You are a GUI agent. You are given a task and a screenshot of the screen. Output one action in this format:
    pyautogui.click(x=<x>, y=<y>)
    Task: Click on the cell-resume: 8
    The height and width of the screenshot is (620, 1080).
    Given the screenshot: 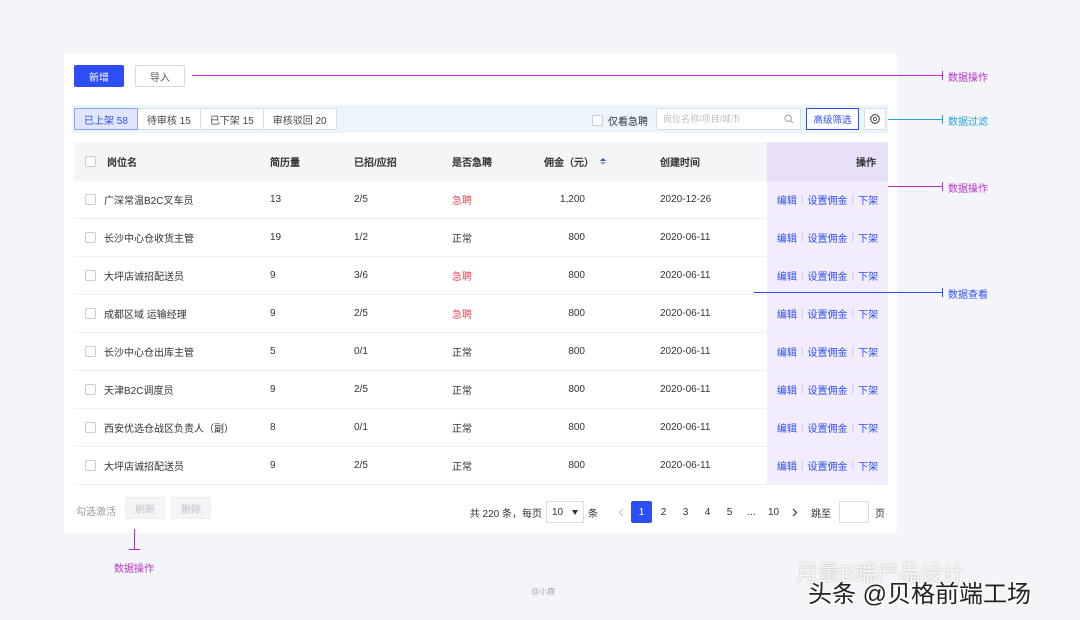 What is the action you would take?
    pyautogui.click(x=273, y=427)
    